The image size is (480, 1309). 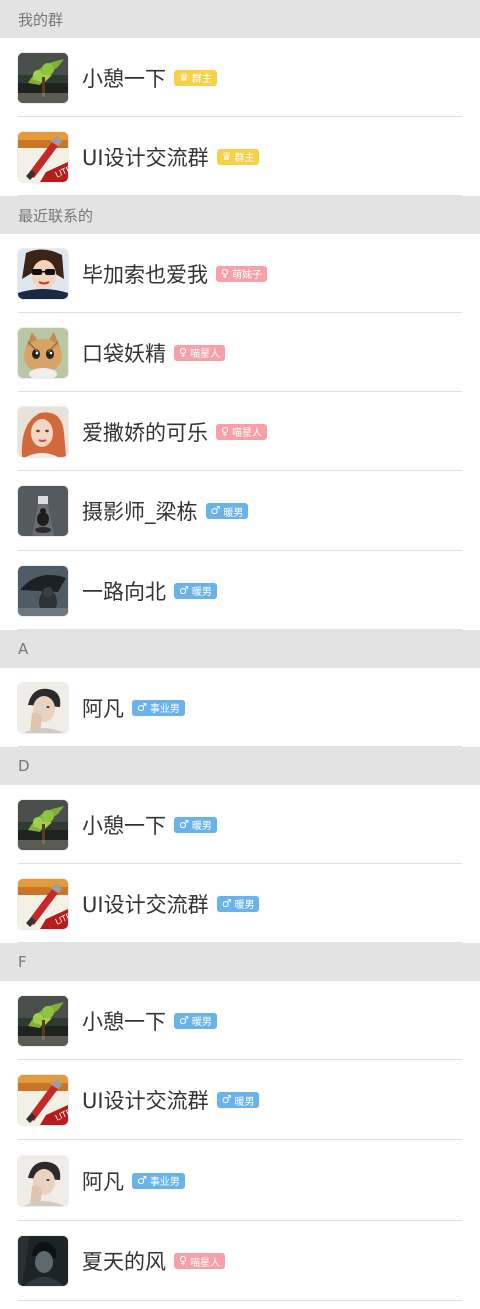 What do you see at coordinates (43, 511) in the screenshot?
I see `tunnel-figure-avatar` at bounding box center [43, 511].